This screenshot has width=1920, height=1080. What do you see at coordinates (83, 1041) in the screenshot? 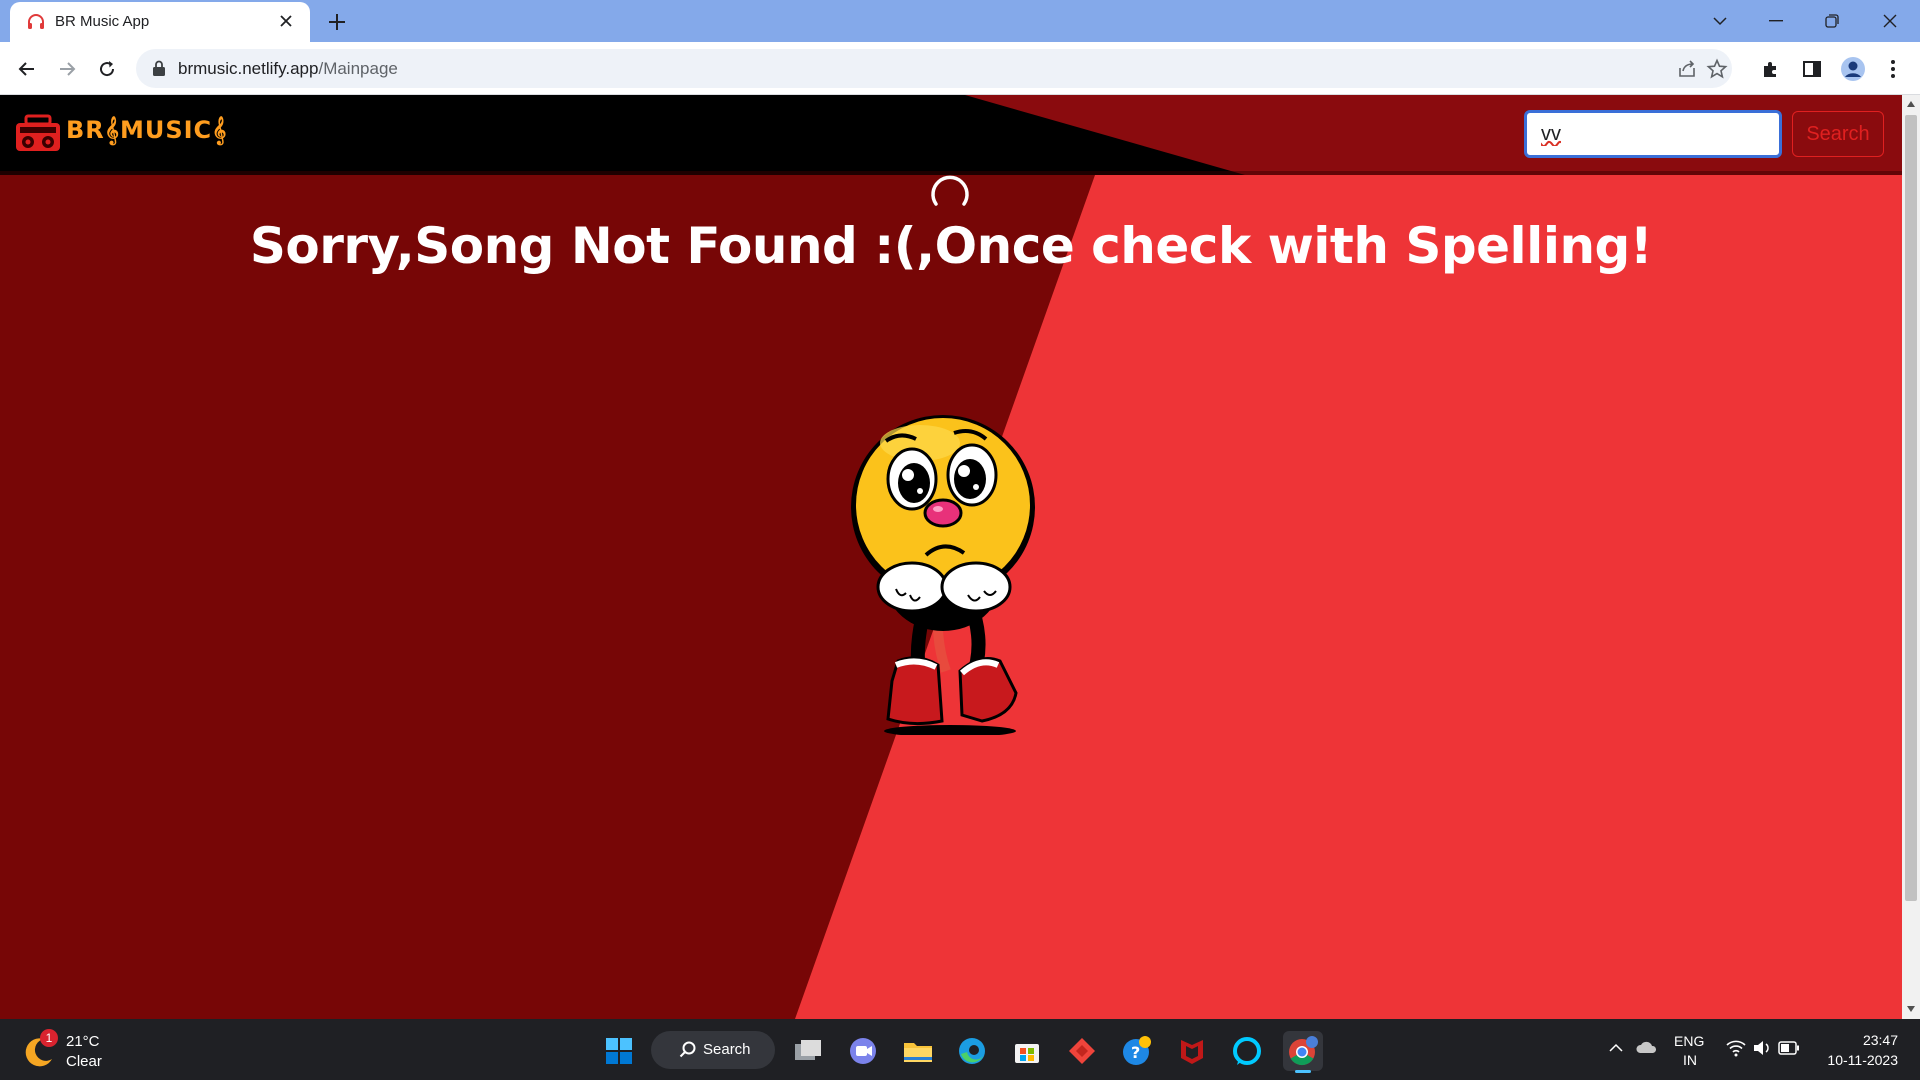
I see `weather-temperature: 21°C` at bounding box center [83, 1041].